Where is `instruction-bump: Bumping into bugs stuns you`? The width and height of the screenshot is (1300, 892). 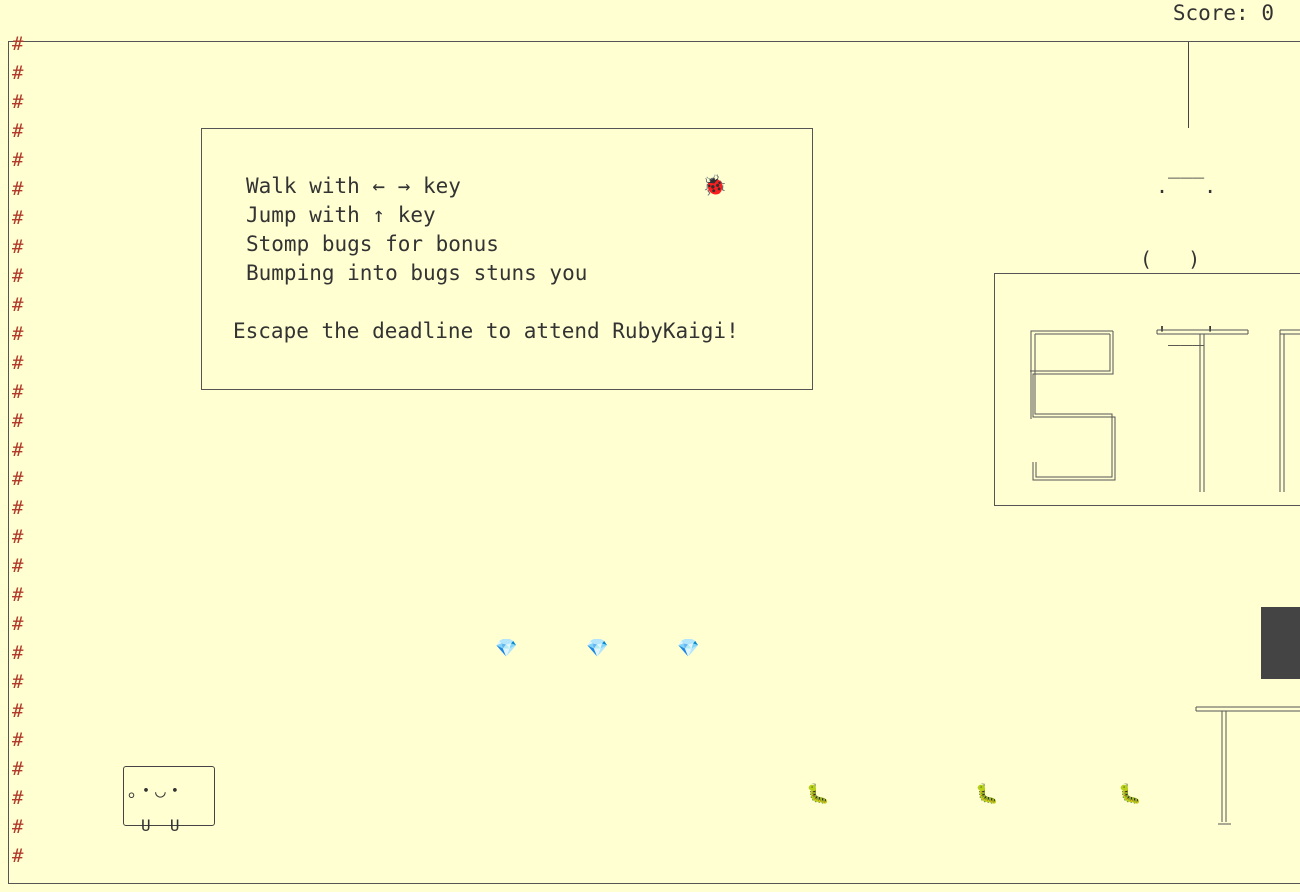
instruction-bump: Bumping into bugs stuns you is located at coordinates (417, 273).